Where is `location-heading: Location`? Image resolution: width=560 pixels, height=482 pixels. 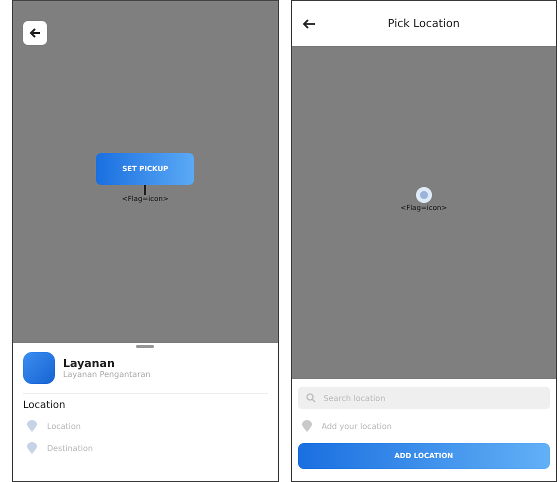
location-heading: Location is located at coordinates (44, 405).